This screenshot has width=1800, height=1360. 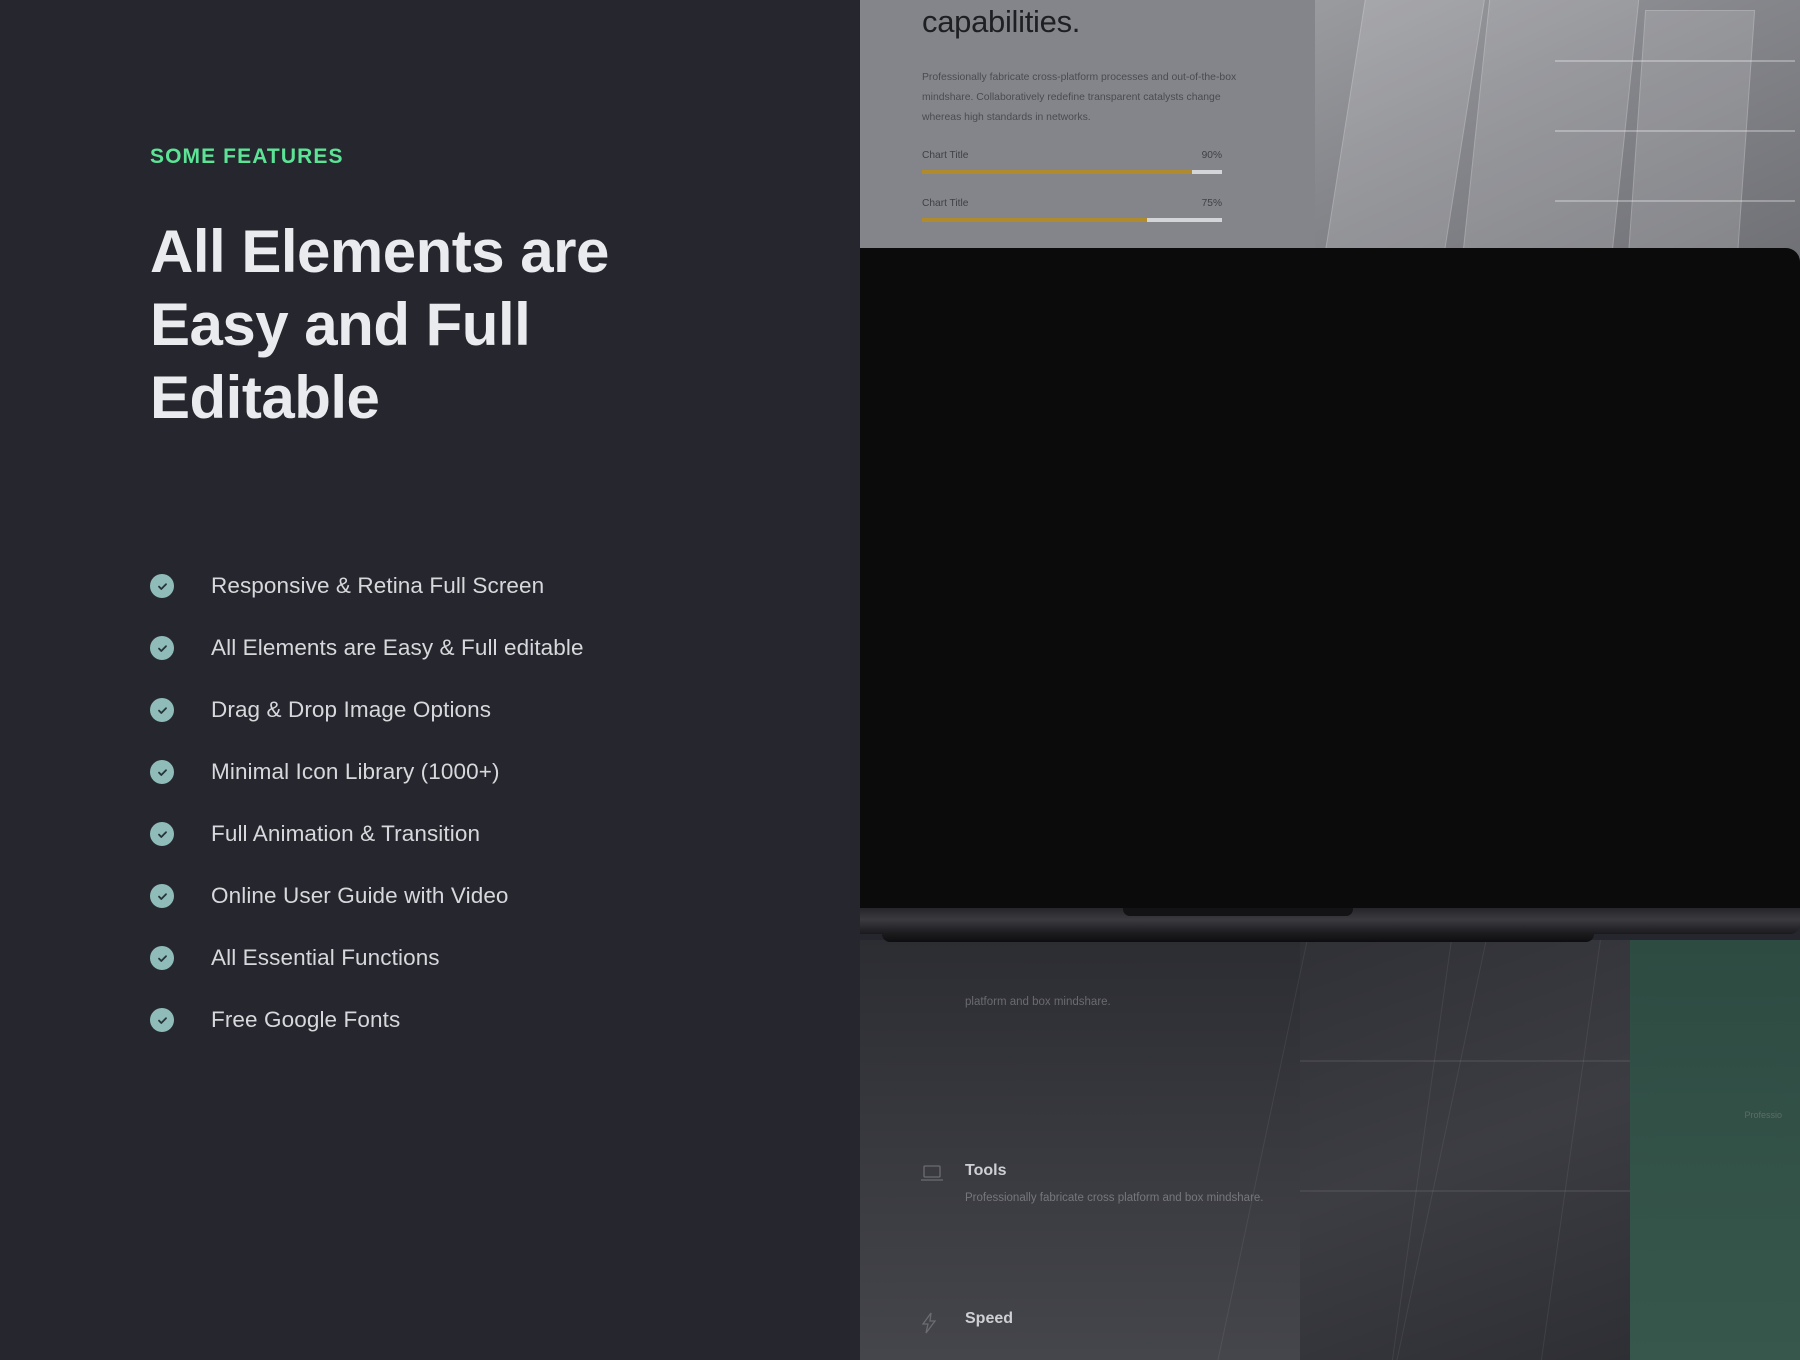 What do you see at coordinates (1211, 155) in the screenshot?
I see `bar-value: 90%` at bounding box center [1211, 155].